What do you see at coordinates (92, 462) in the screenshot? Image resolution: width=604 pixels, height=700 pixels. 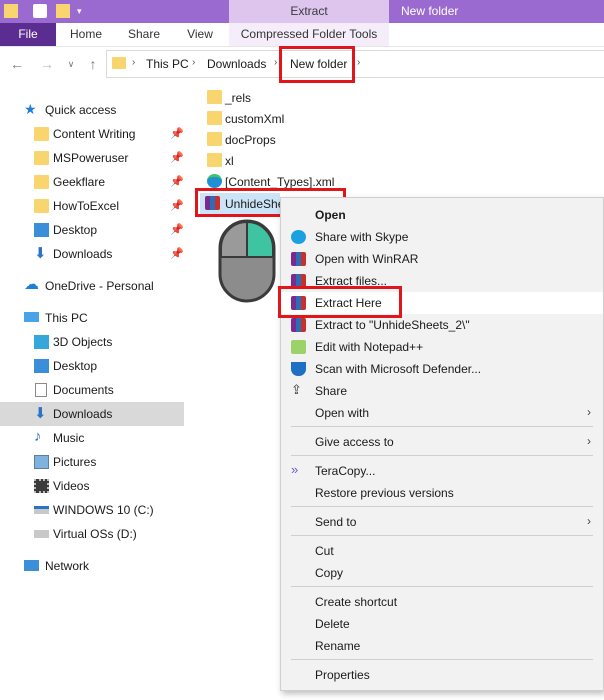 I see `sidebar-item-pictures: Pictures` at bounding box center [92, 462].